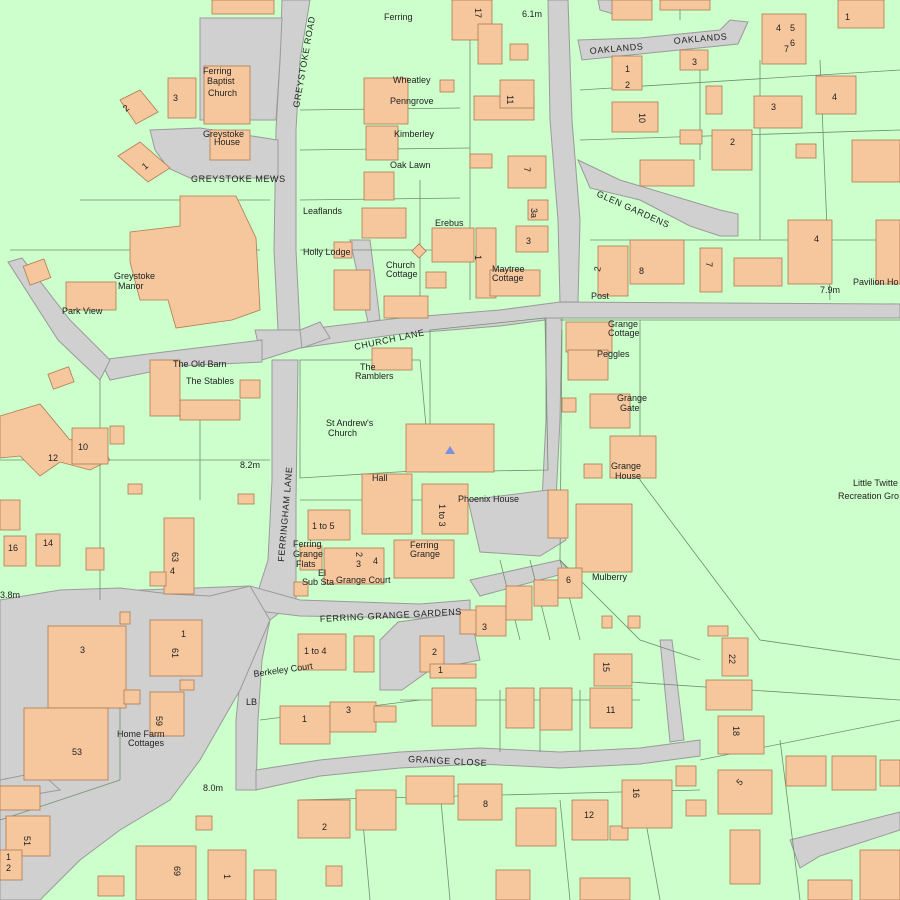 The width and height of the screenshot is (900, 900). Describe the element at coordinates (630, 408) in the screenshot. I see `label-grange-gate: Gate` at that location.